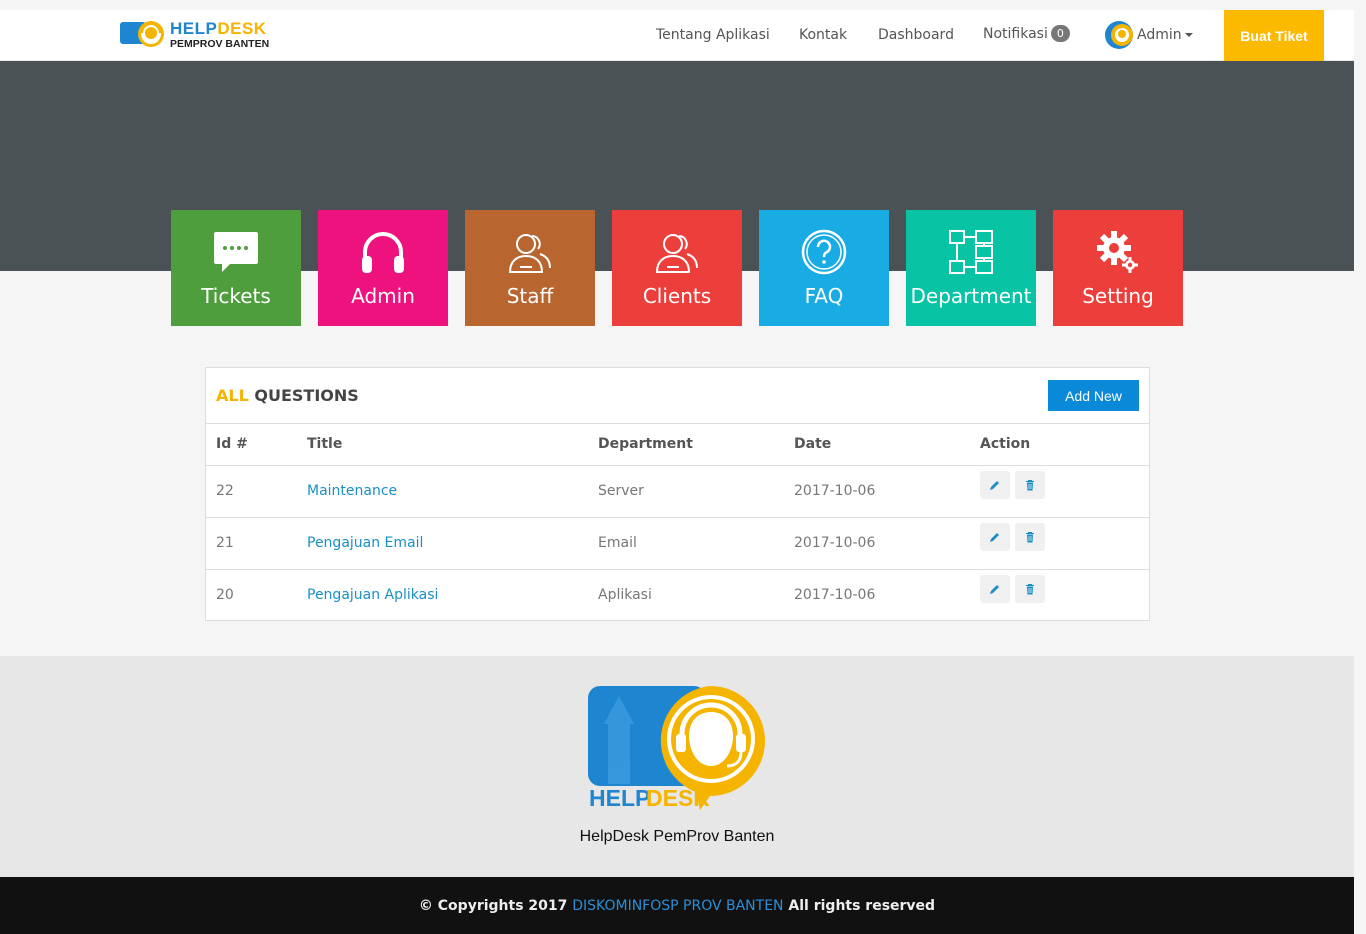 The width and height of the screenshot is (1366, 934). What do you see at coordinates (678, 797) in the screenshot?
I see `footer-logo-text-desk: DESK` at bounding box center [678, 797].